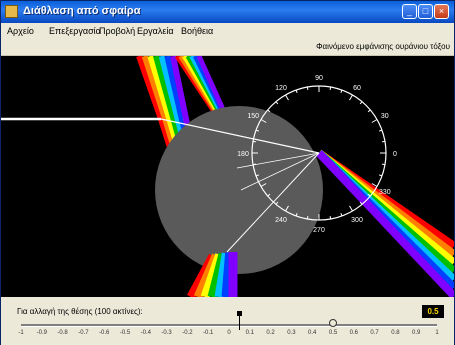 The height and width of the screenshot is (345, 455). Describe the element at coordinates (11, 11) in the screenshot. I see `app-icon` at that location.